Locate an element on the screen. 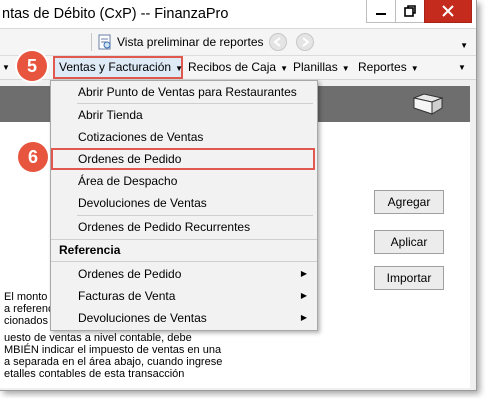  agregar-button: Agregar is located at coordinates (409, 202).